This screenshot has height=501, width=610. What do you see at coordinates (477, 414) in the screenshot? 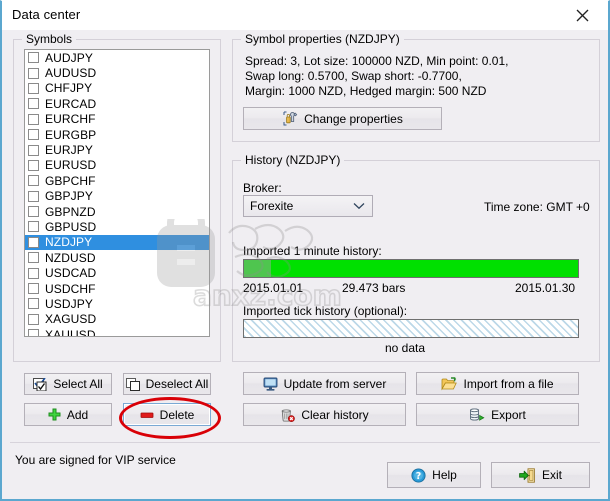
I see `database-export-icon` at bounding box center [477, 414].